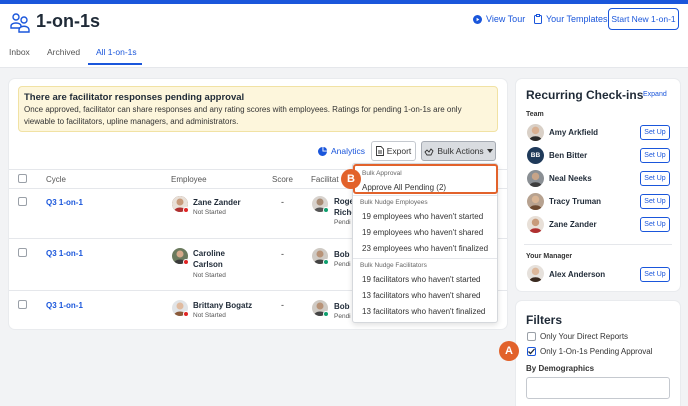  What do you see at coordinates (531, 336) in the screenshot?
I see `direct-reports-checkbox` at bounding box center [531, 336].